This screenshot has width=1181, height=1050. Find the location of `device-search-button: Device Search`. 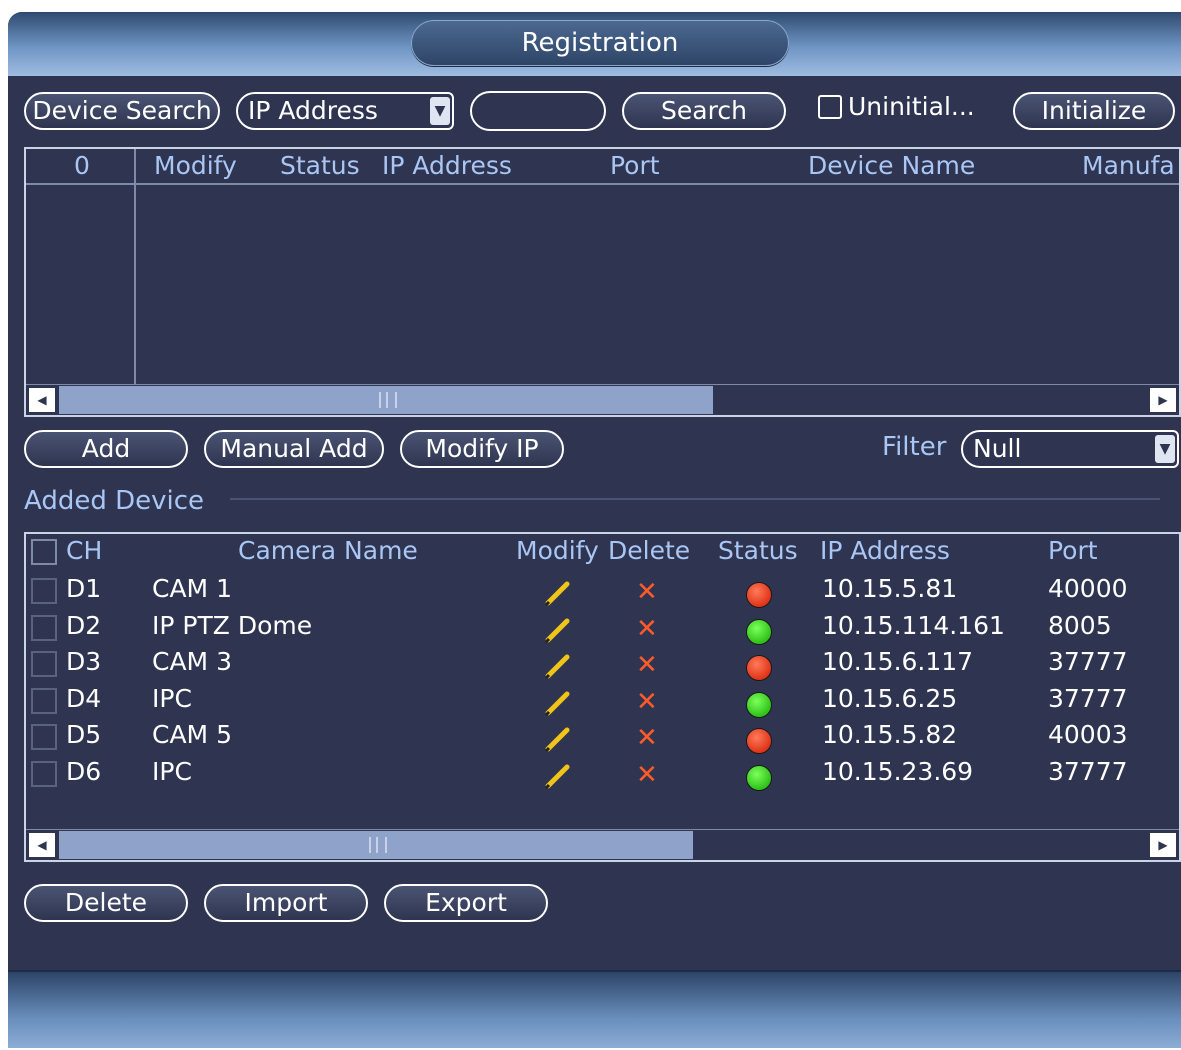

device-search-button: Device Search is located at coordinates (122, 111).